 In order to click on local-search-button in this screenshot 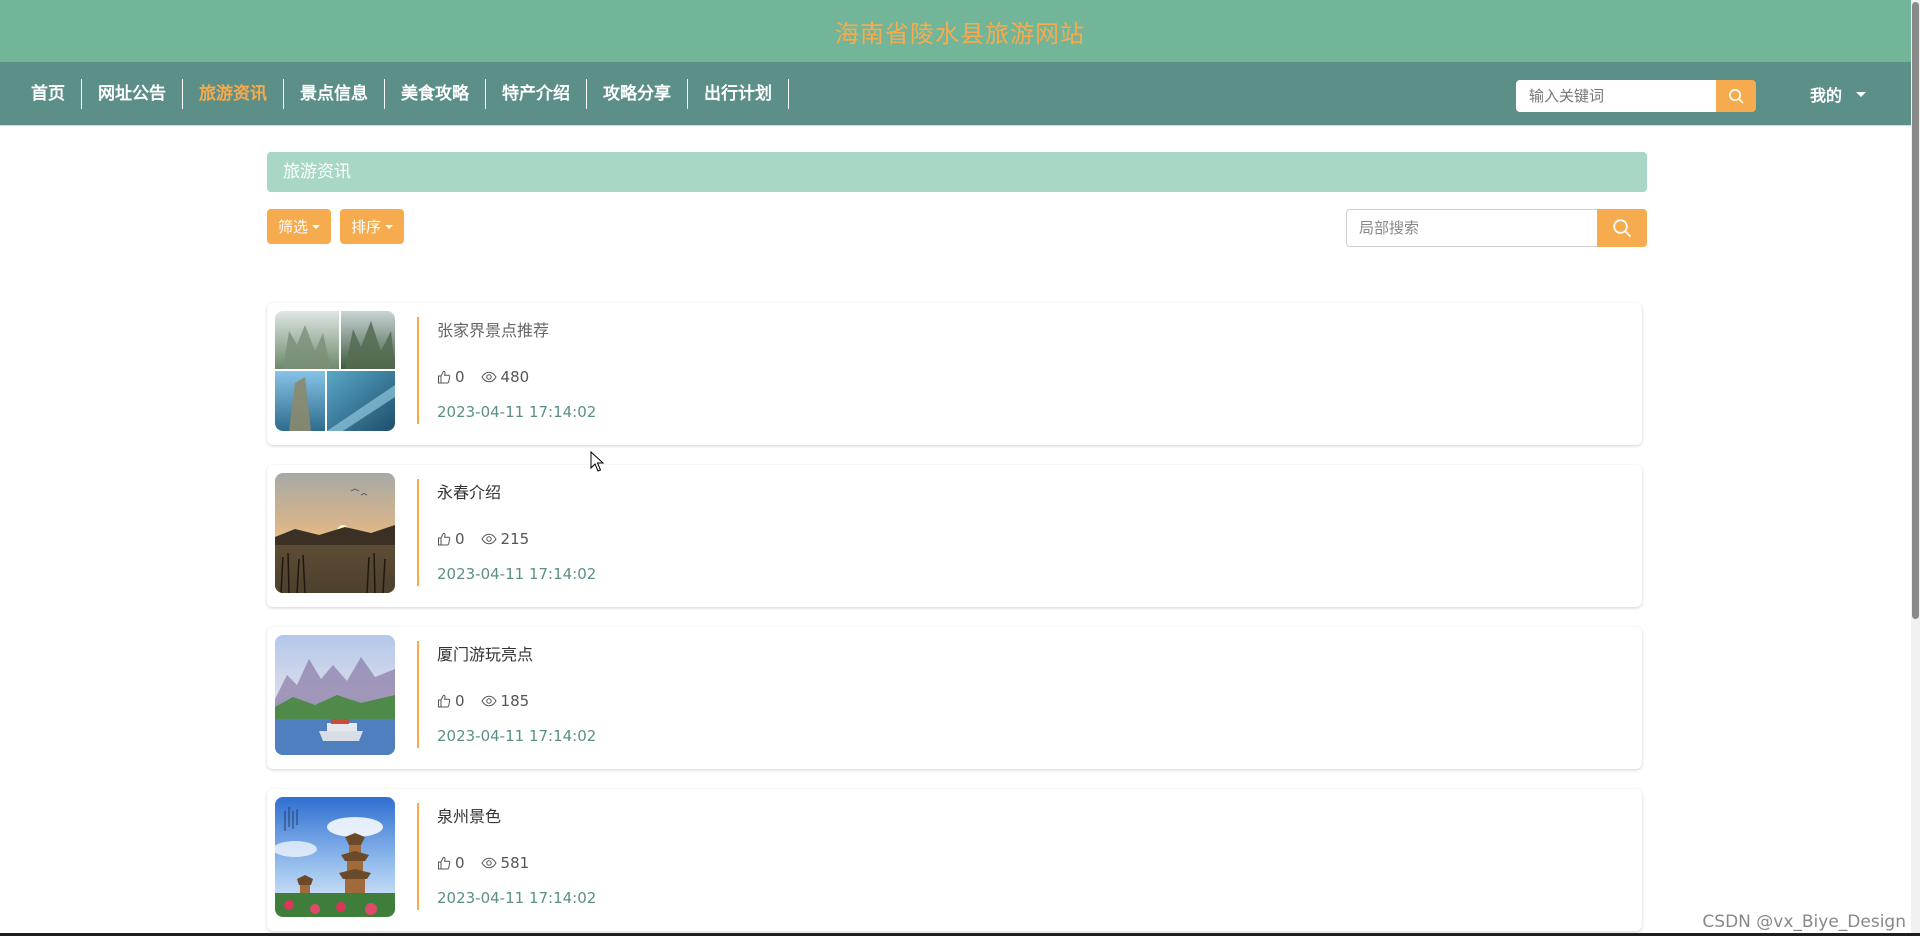, I will do `click(1622, 228)`.